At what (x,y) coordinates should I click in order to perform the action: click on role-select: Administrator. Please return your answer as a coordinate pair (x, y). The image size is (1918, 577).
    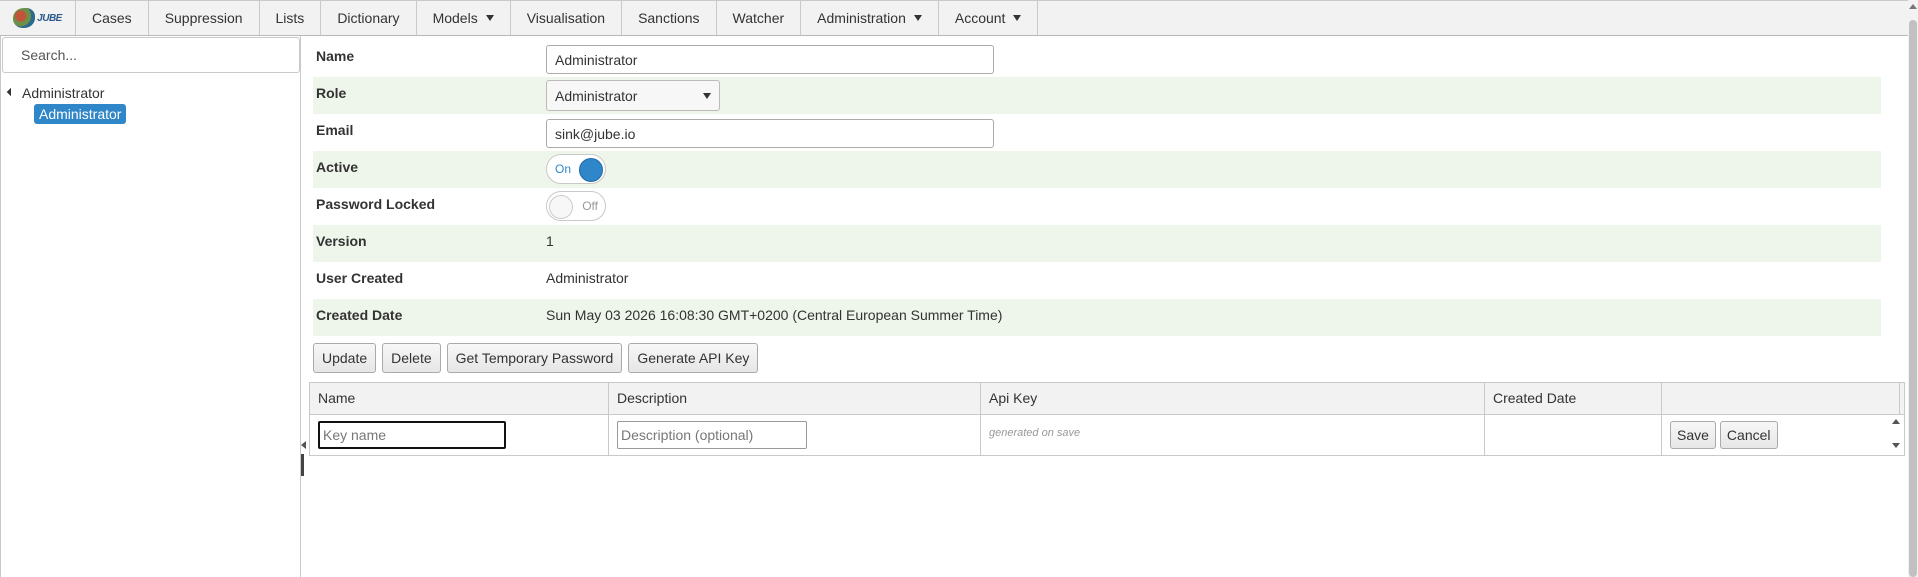
    Looking at the image, I should click on (633, 95).